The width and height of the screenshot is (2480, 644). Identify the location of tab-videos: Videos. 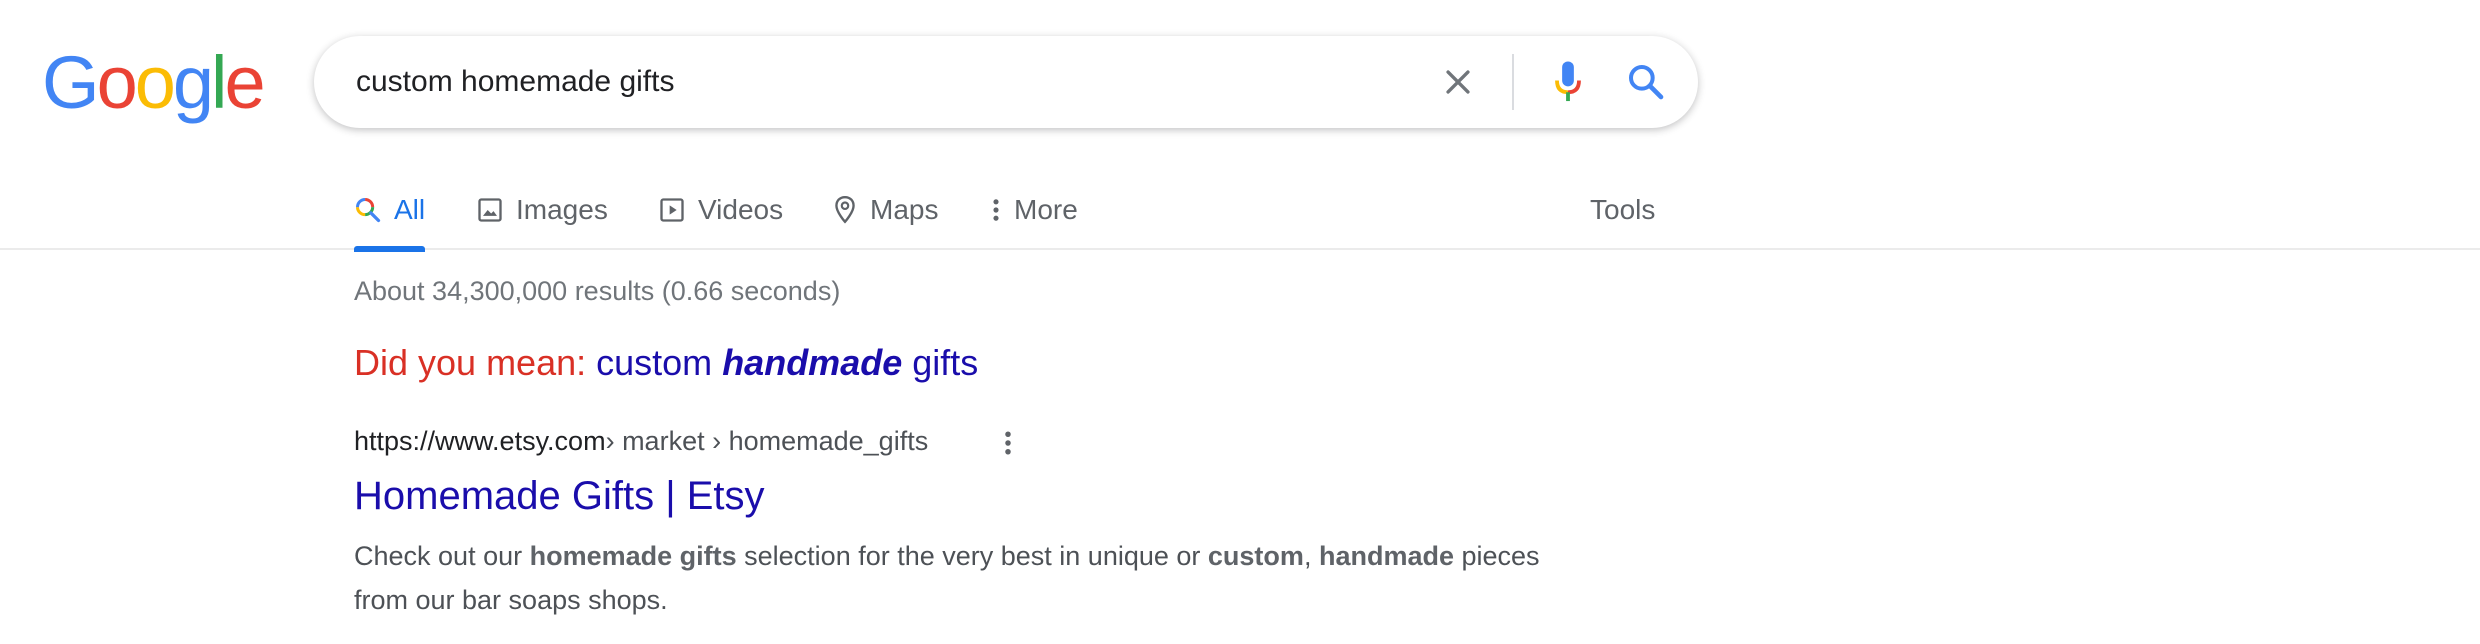
(720, 210).